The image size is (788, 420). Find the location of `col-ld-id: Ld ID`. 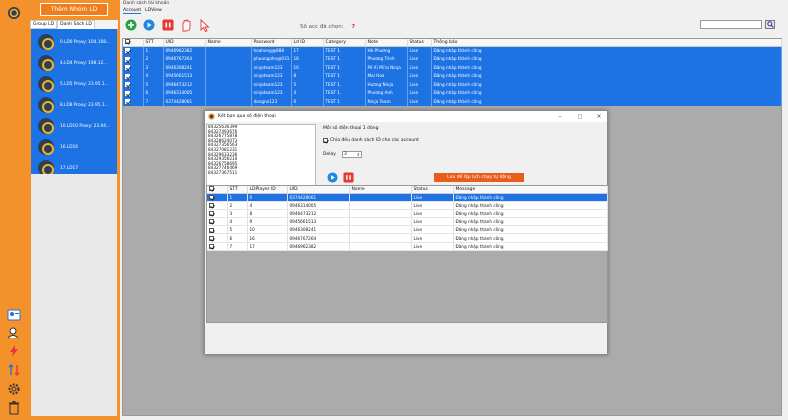

col-ld-id: Ld ID is located at coordinates (307, 43).